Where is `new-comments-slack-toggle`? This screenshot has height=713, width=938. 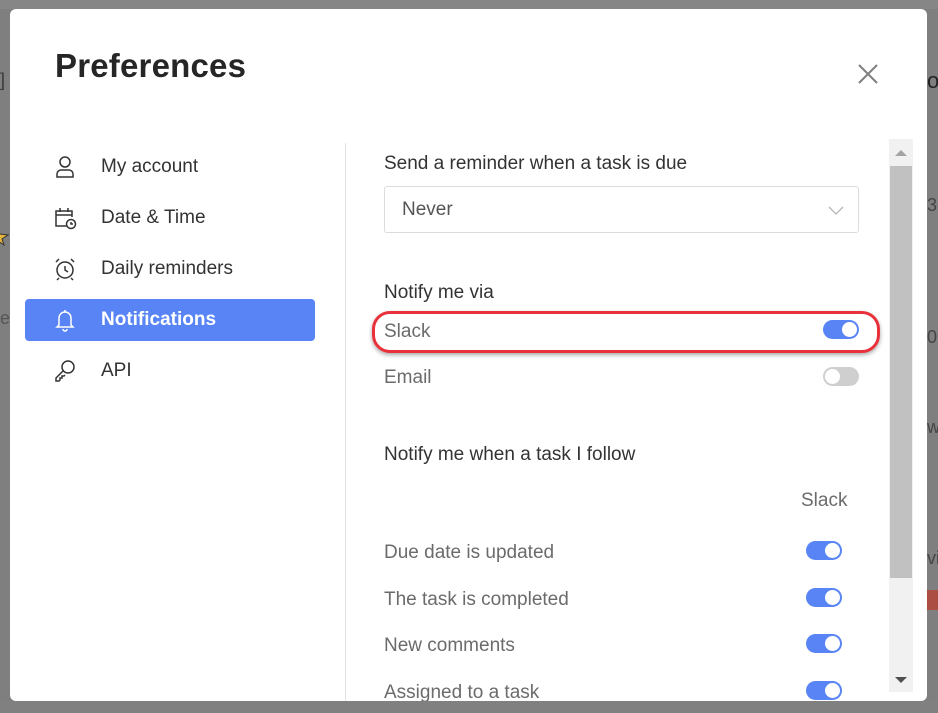
new-comments-slack-toggle is located at coordinates (824, 643).